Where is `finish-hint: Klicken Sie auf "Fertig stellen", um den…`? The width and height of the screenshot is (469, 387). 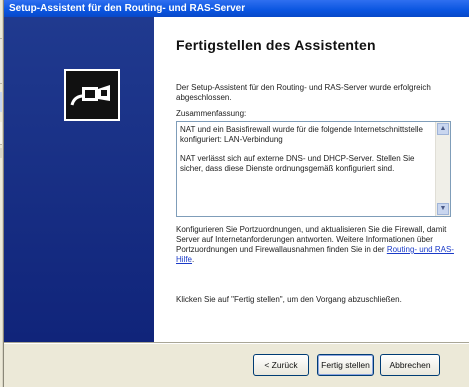 finish-hint: Klicken Sie auf "Fertig stellen", um den… is located at coordinates (289, 299).